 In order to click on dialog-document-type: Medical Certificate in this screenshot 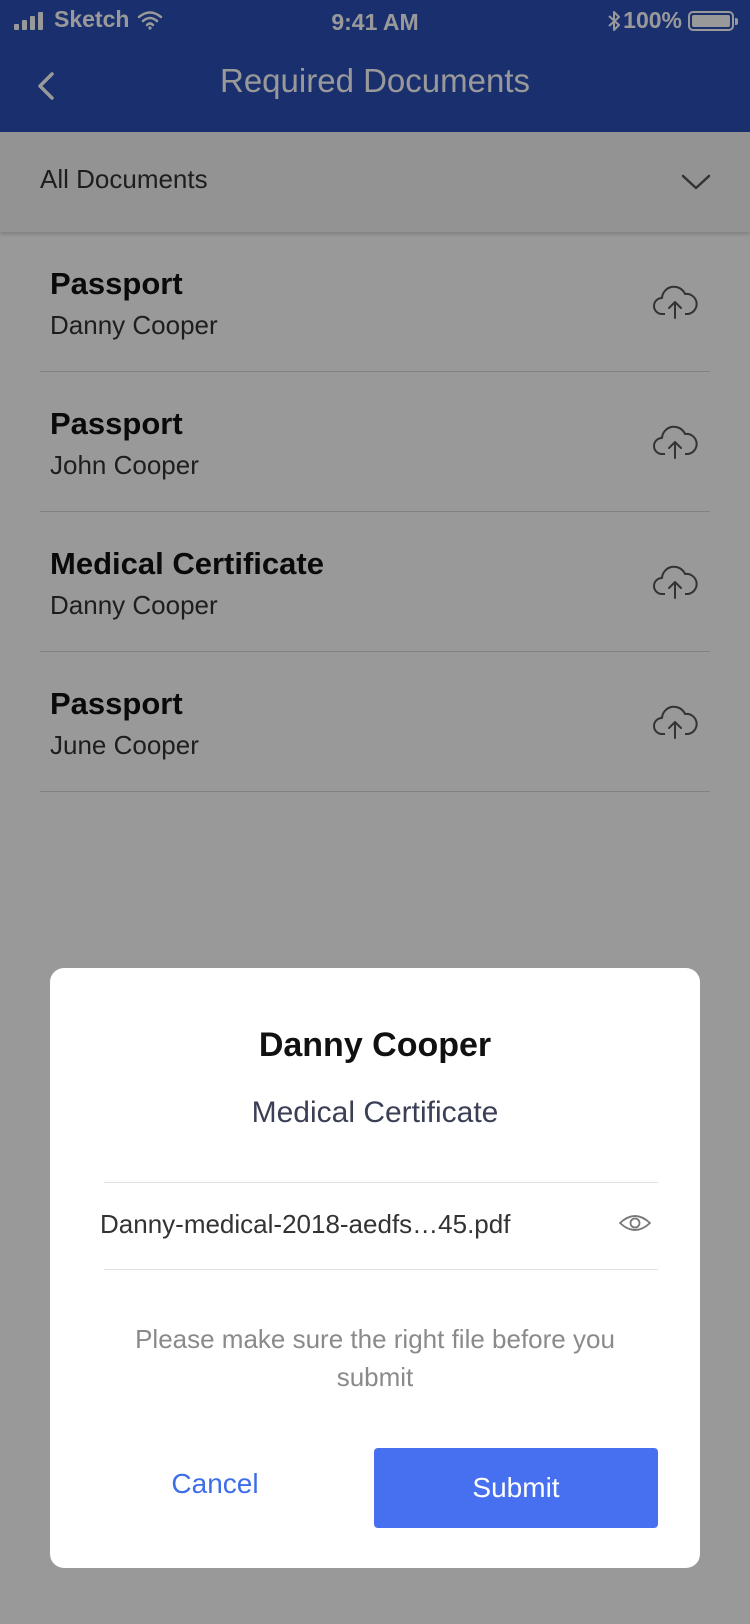, I will do `click(375, 1112)`.